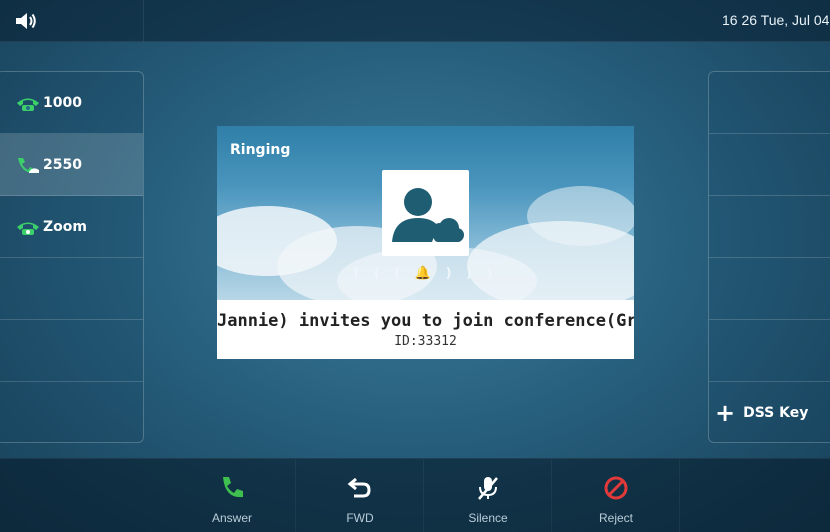  What do you see at coordinates (425, 341) in the screenshot?
I see `conference-id: ID:33312` at bounding box center [425, 341].